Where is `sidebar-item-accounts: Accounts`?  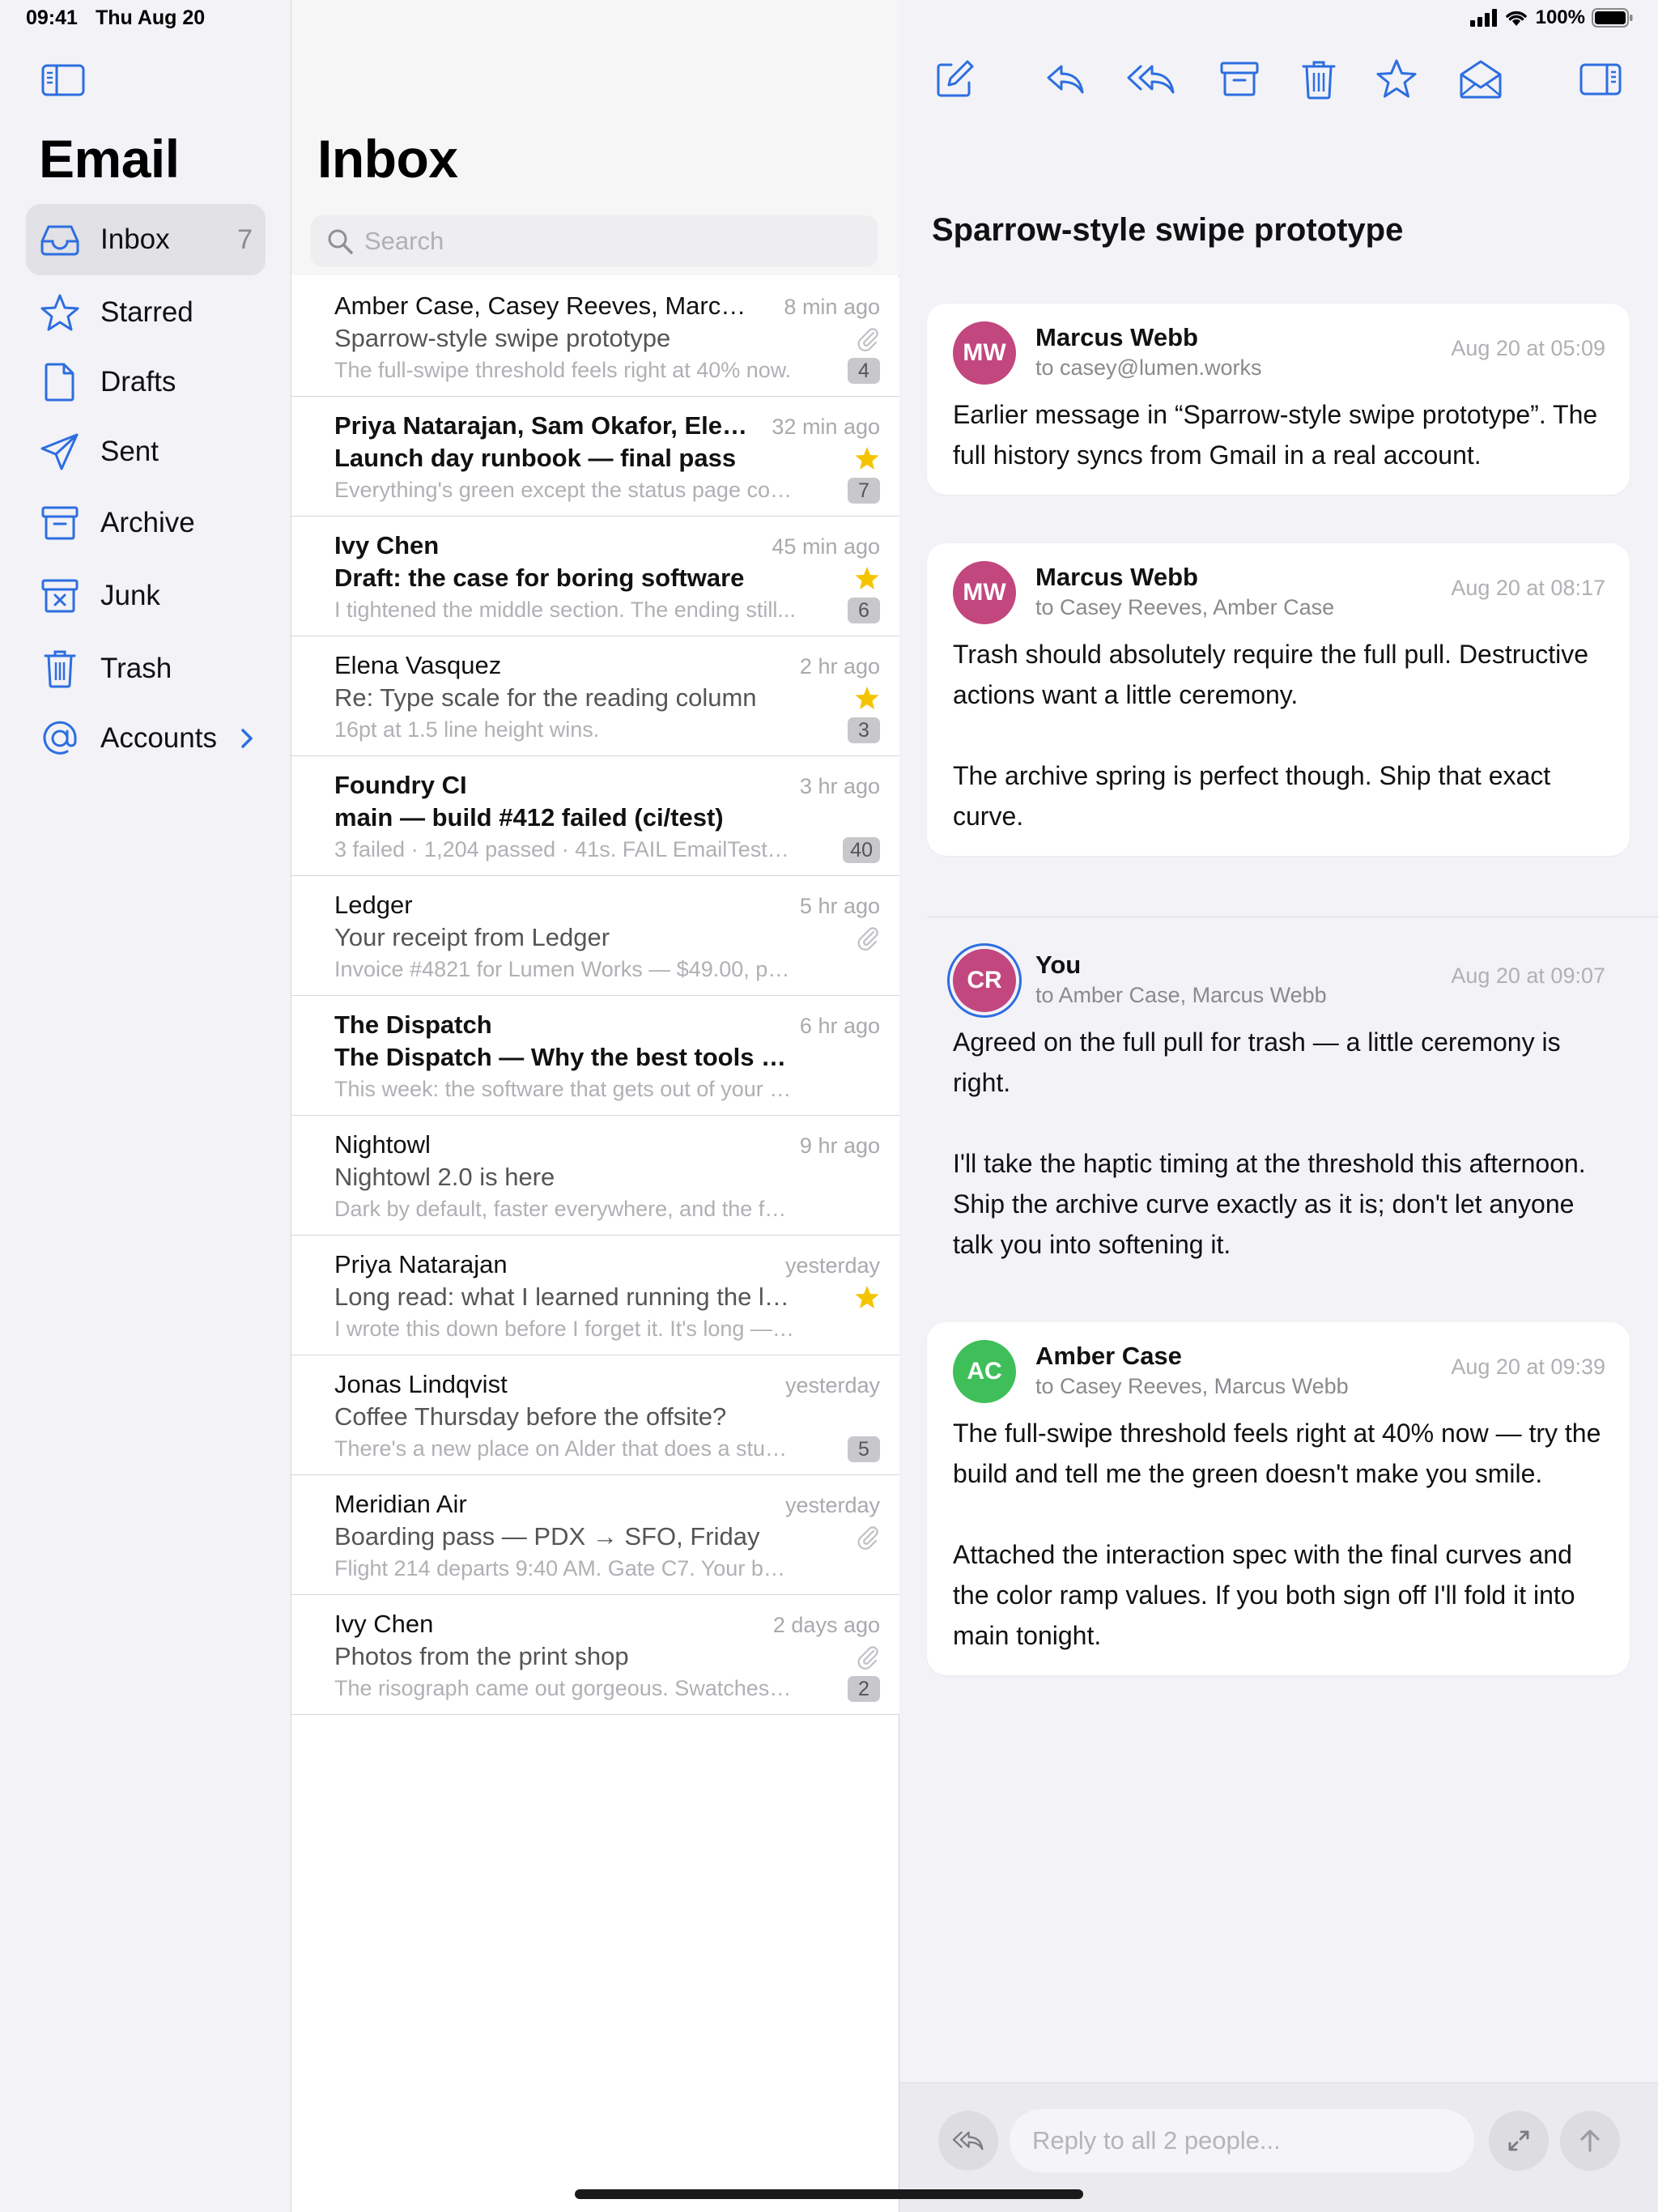 sidebar-item-accounts: Accounts is located at coordinates (146, 739).